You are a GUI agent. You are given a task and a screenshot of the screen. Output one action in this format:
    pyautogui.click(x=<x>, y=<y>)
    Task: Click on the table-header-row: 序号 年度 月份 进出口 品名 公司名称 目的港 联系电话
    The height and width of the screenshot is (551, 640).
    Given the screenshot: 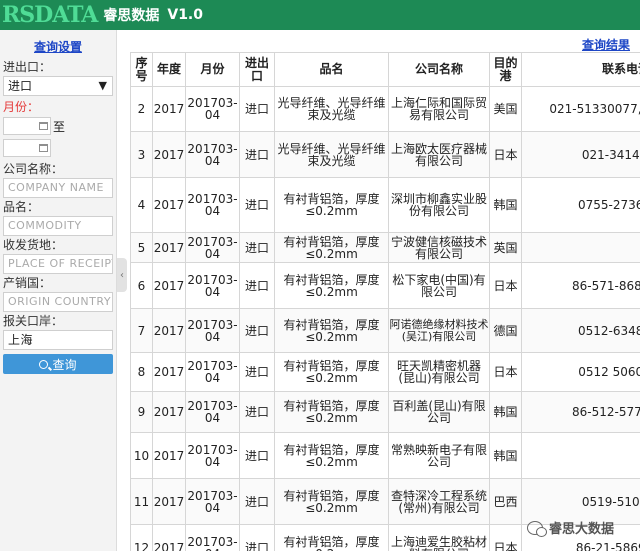 What is the action you would take?
    pyautogui.click(x=385, y=69)
    